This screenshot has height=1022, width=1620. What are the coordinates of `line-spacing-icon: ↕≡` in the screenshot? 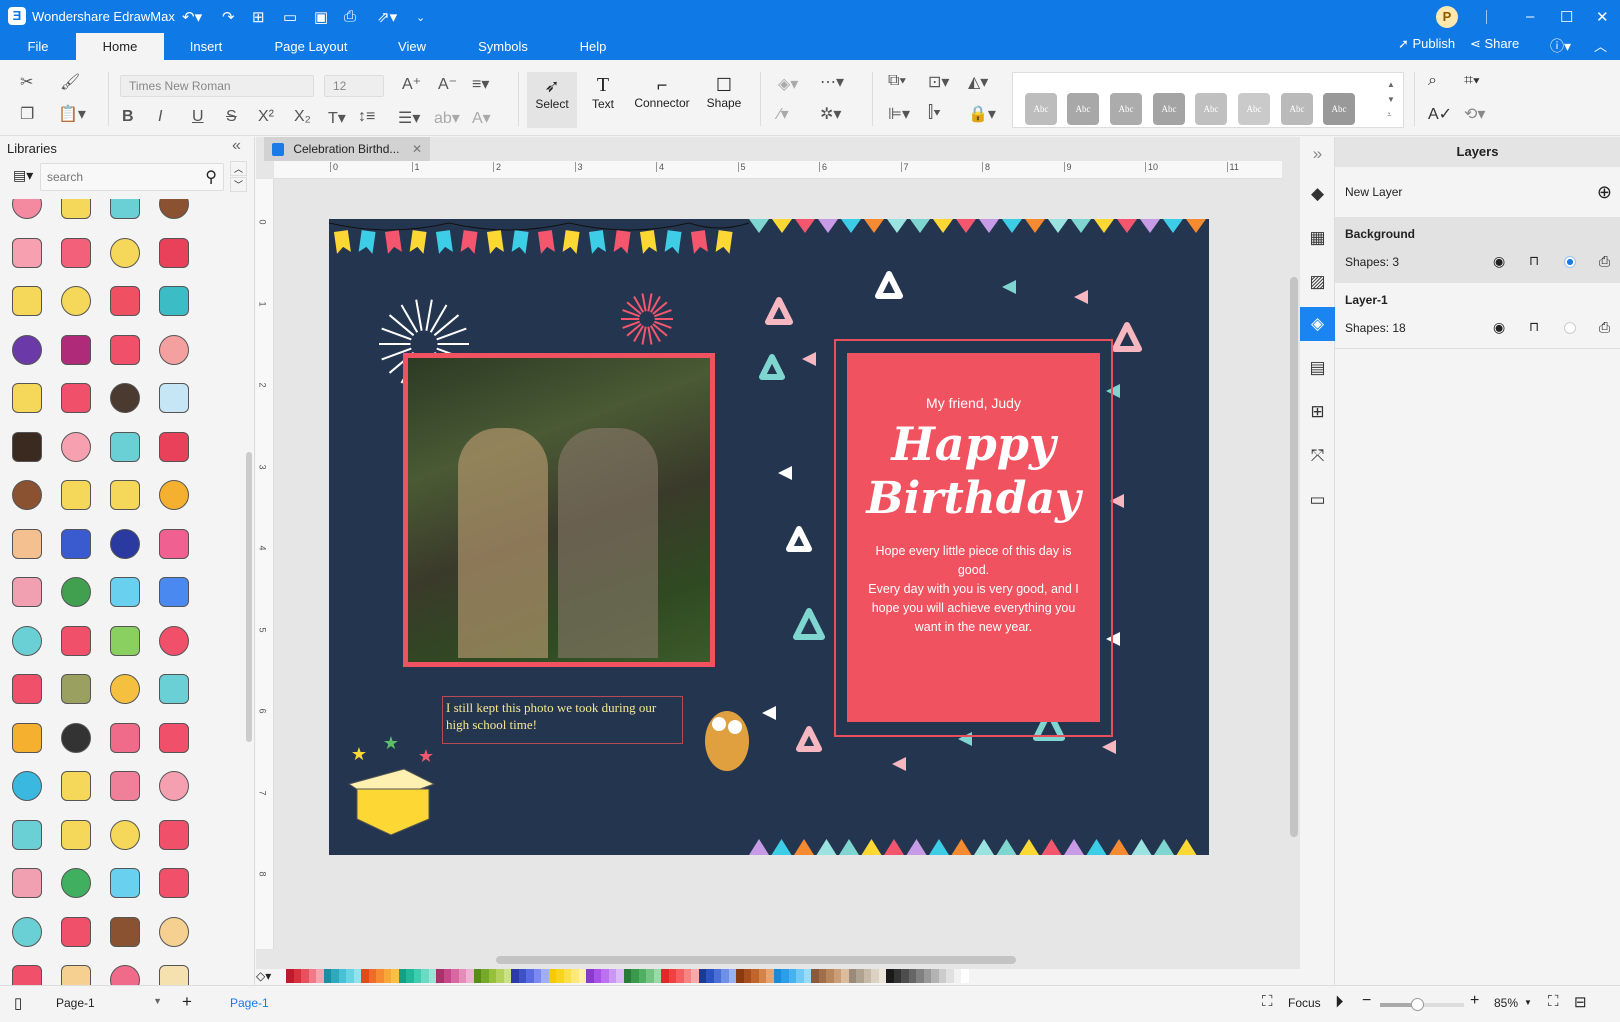 It's located at (366, 117).